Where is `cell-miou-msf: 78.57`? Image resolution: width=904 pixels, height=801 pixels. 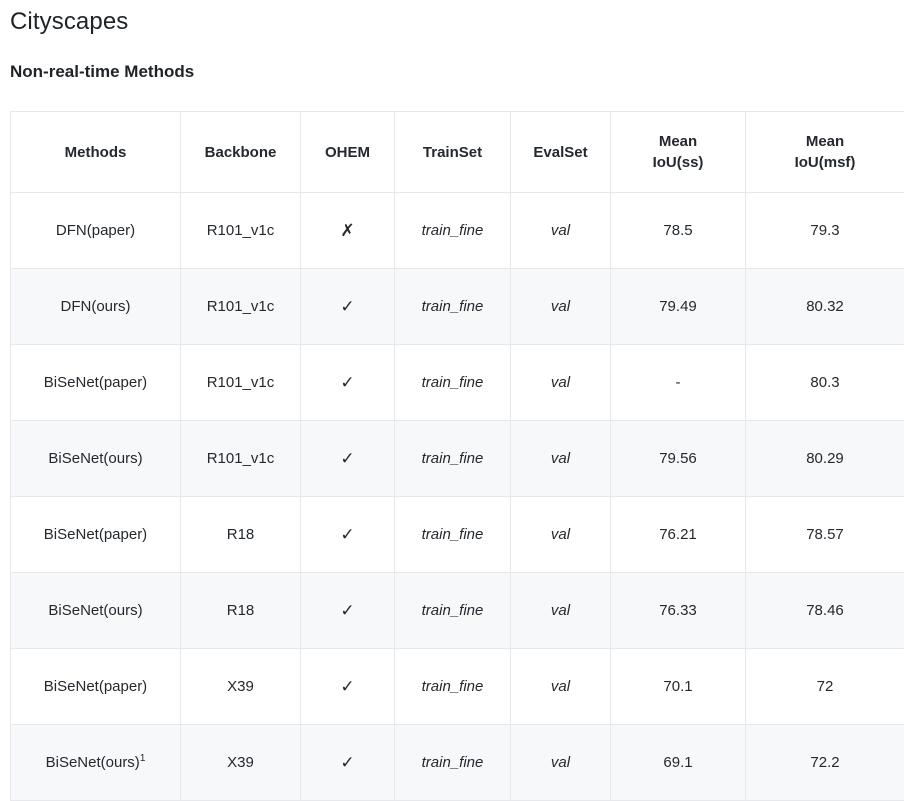 cell-miou-msf: 78.57 is located at coordinates (825, 535).